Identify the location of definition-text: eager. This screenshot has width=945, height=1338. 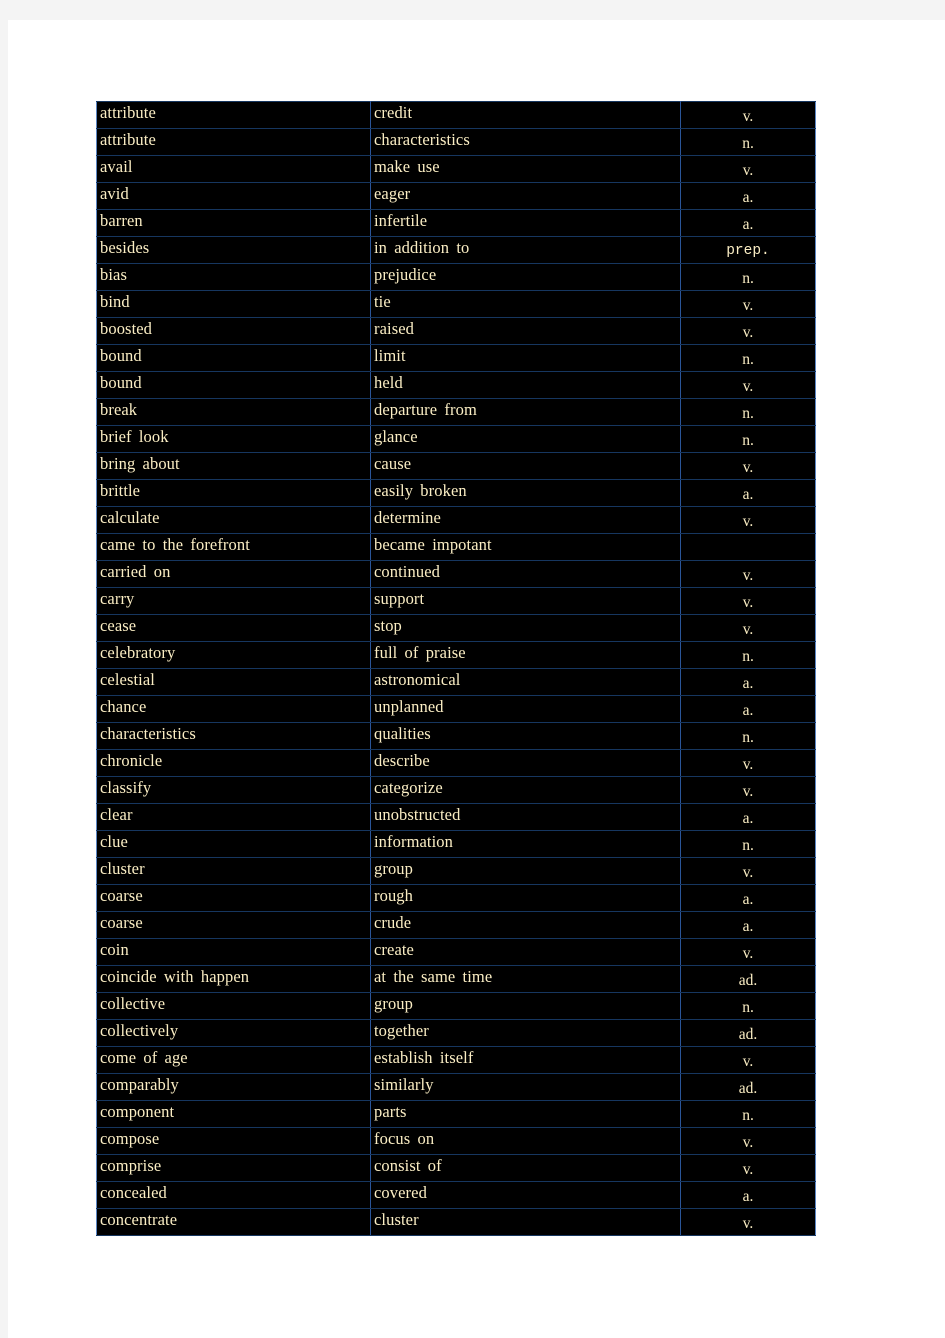
(392, 193).